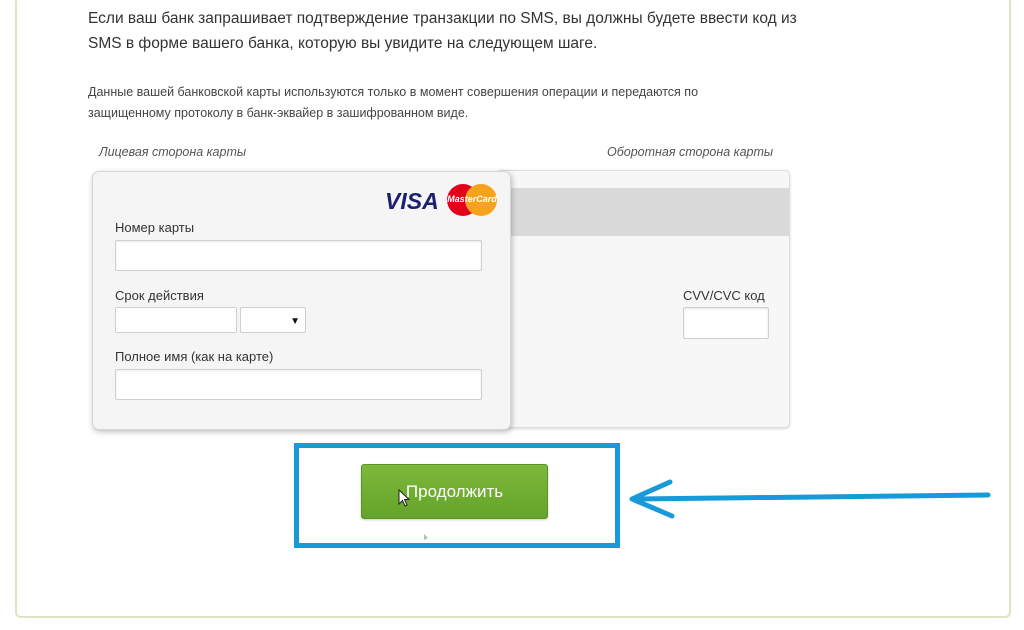  I want to click on magnetic-stripe, so click(643, 212).